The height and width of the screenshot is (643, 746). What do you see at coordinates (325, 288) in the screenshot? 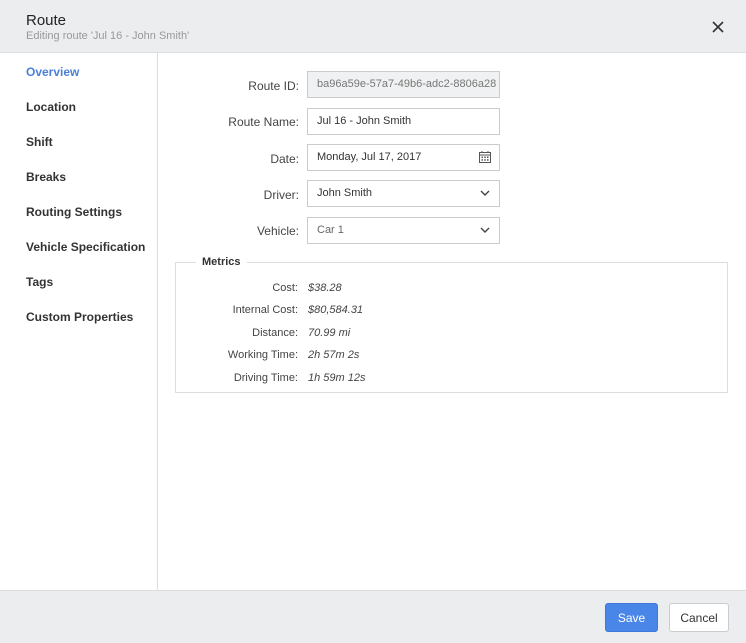
I see `metric-value-cost: $38.28` at bounding box center [325, 288].